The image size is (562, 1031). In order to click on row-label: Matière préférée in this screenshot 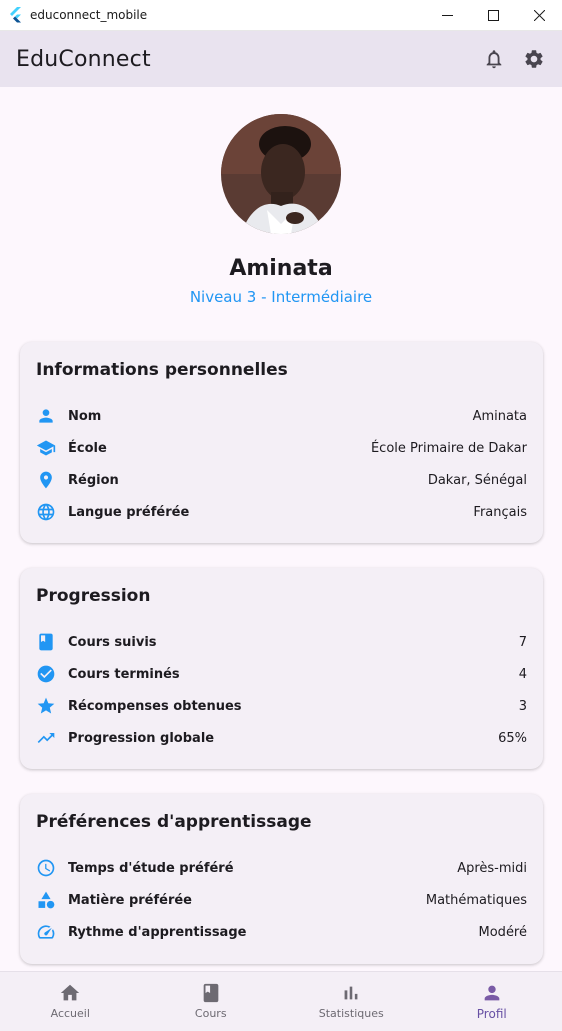, I will do `click(130, 900)`.